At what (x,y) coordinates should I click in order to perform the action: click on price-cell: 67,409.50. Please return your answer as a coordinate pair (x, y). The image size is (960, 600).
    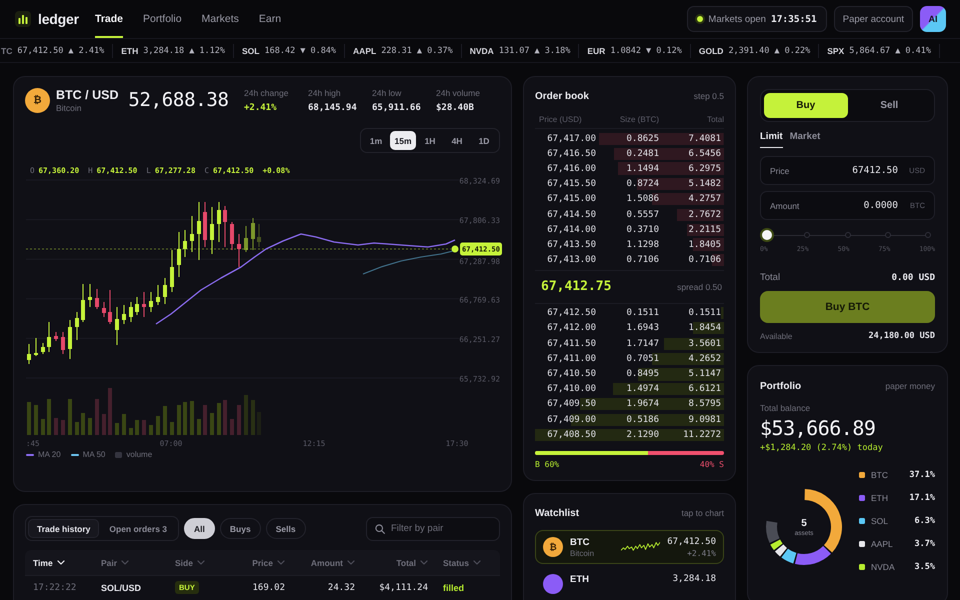
    Looking at the image, I should click on (571, 404).